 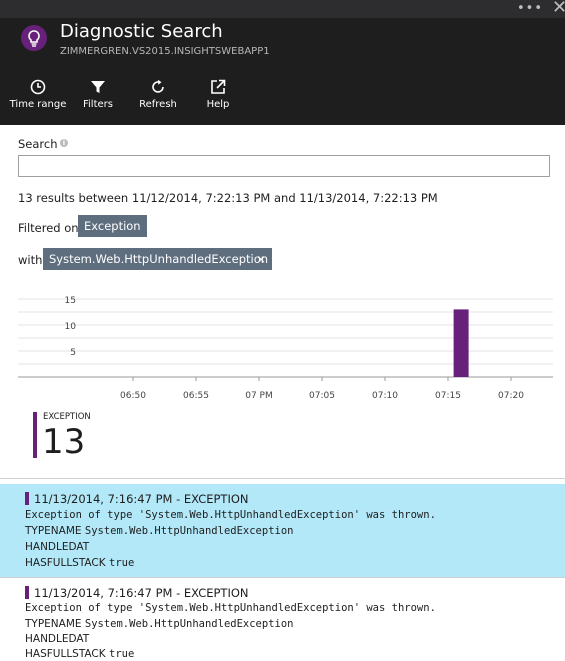 I want to click on results-count: 13, so click(x=25, y=198).